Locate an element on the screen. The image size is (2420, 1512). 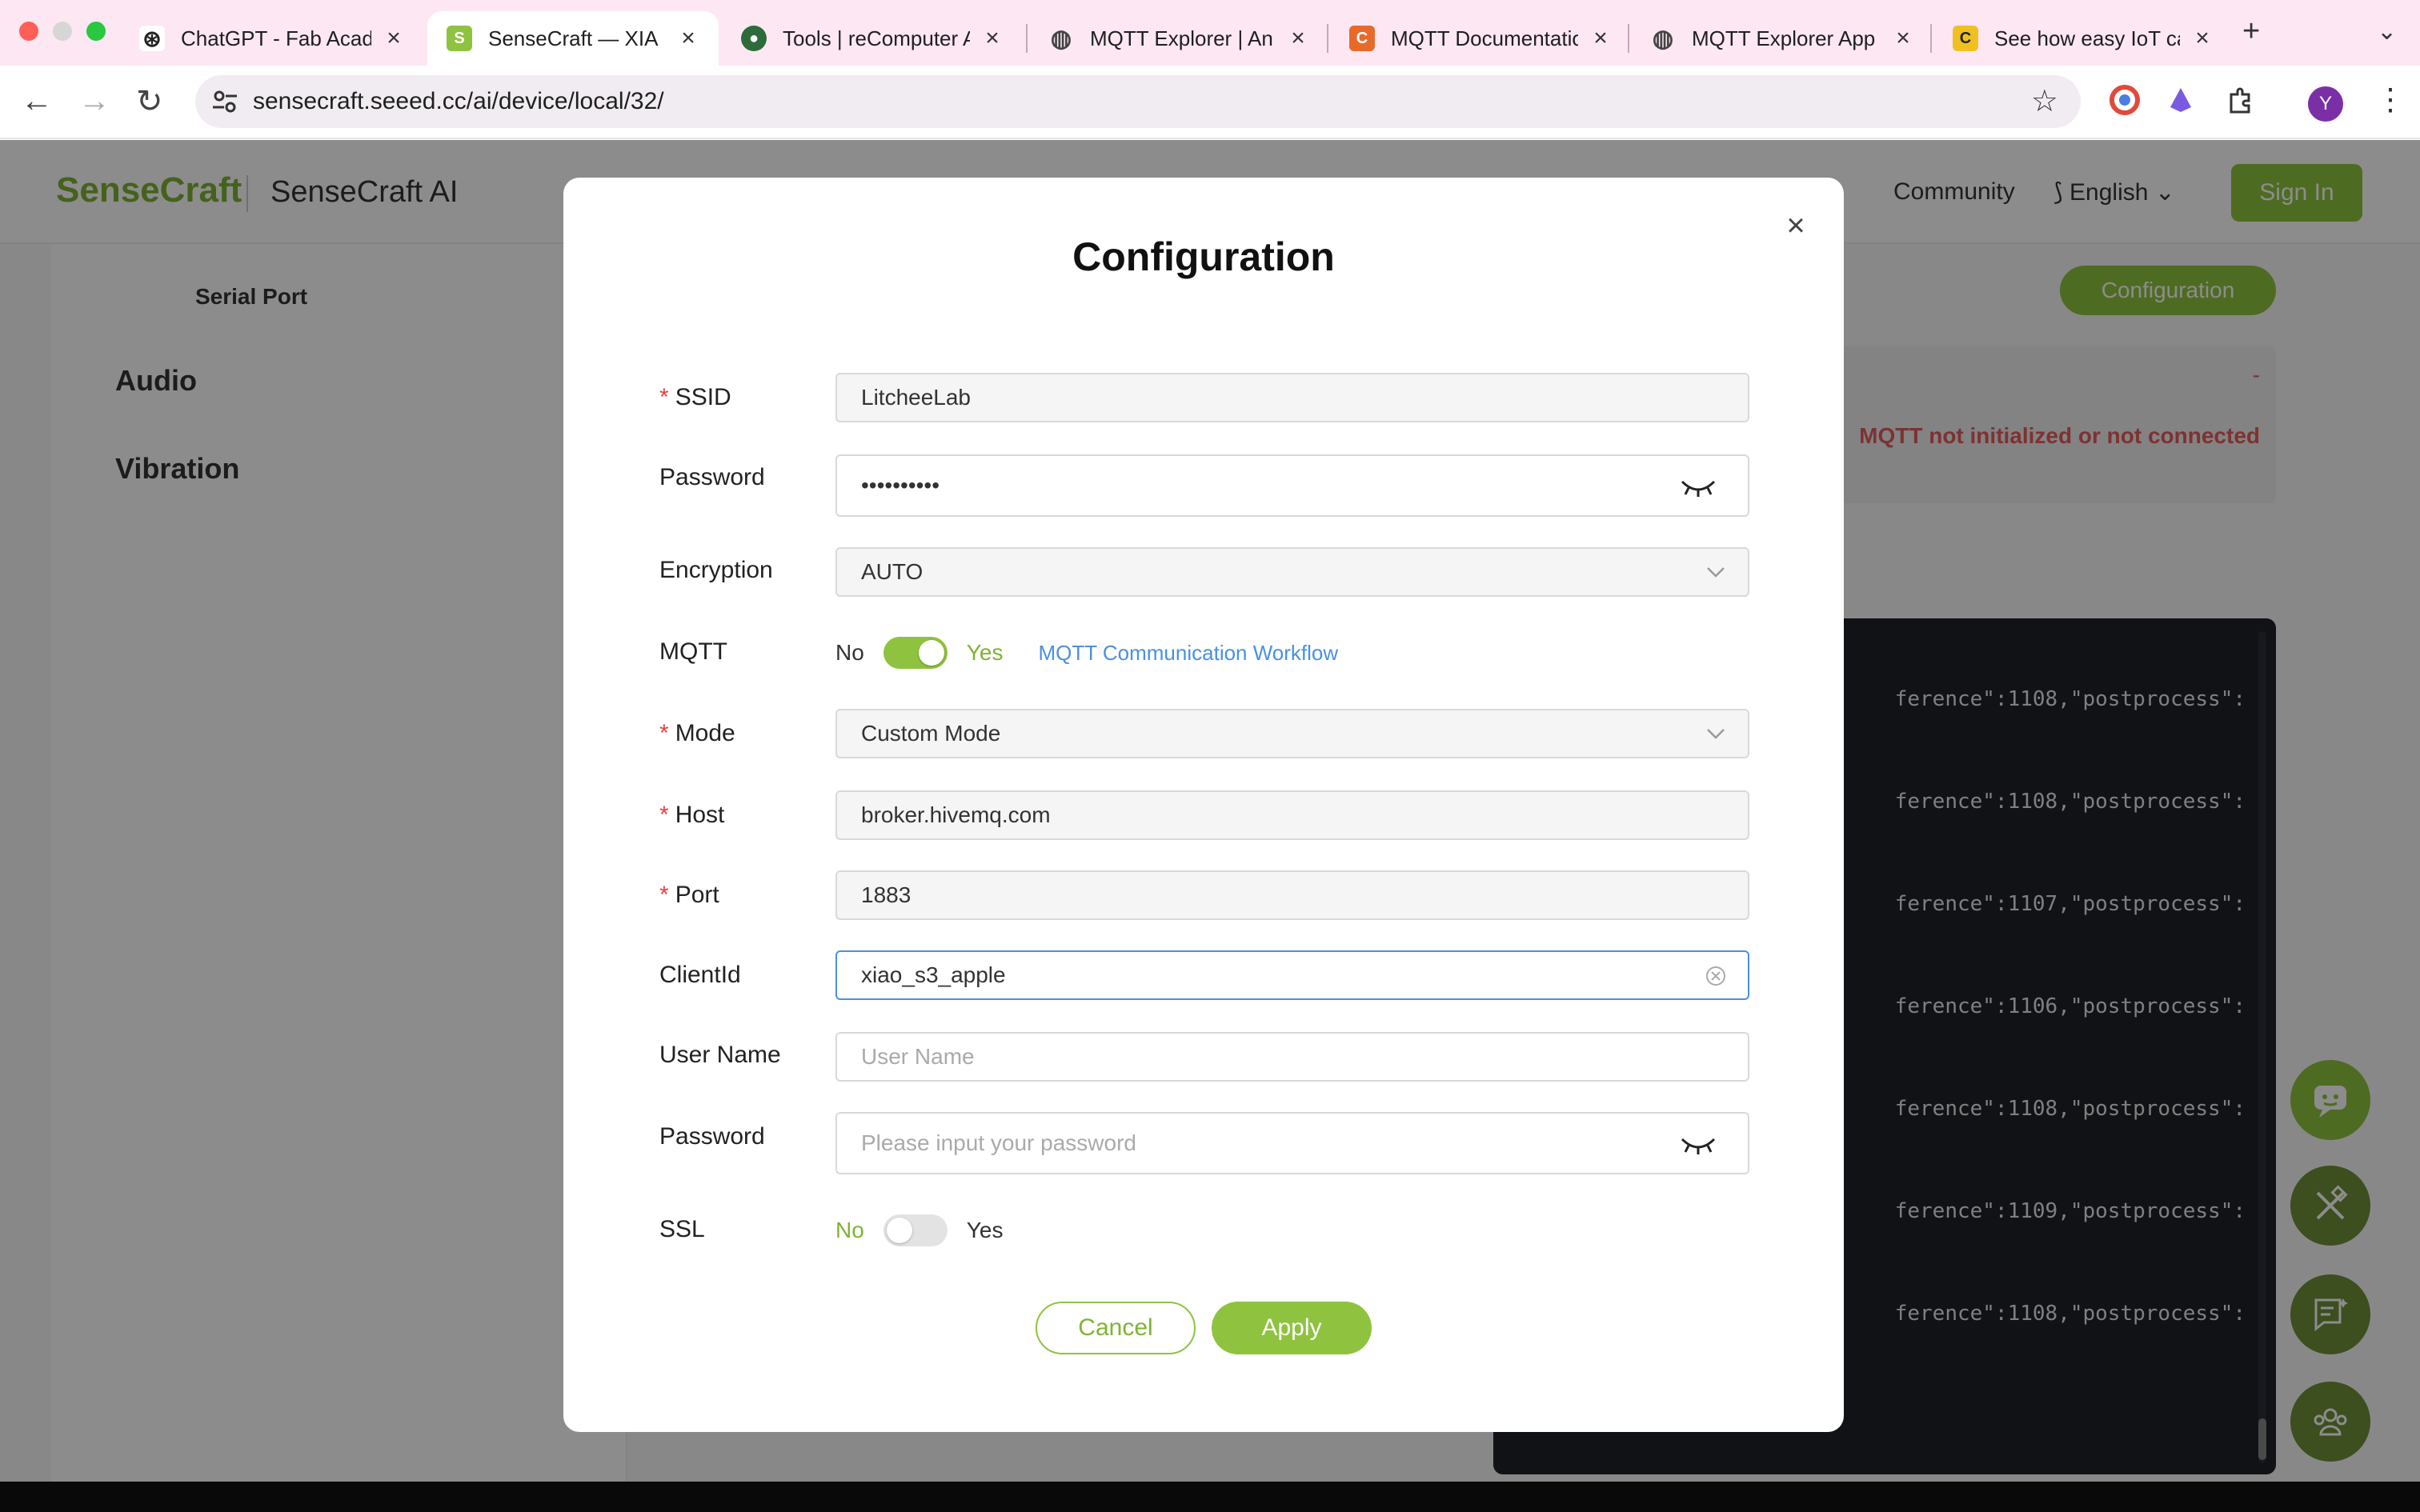
cancel-button: Cancel is located at coordinates (1116, 1328).